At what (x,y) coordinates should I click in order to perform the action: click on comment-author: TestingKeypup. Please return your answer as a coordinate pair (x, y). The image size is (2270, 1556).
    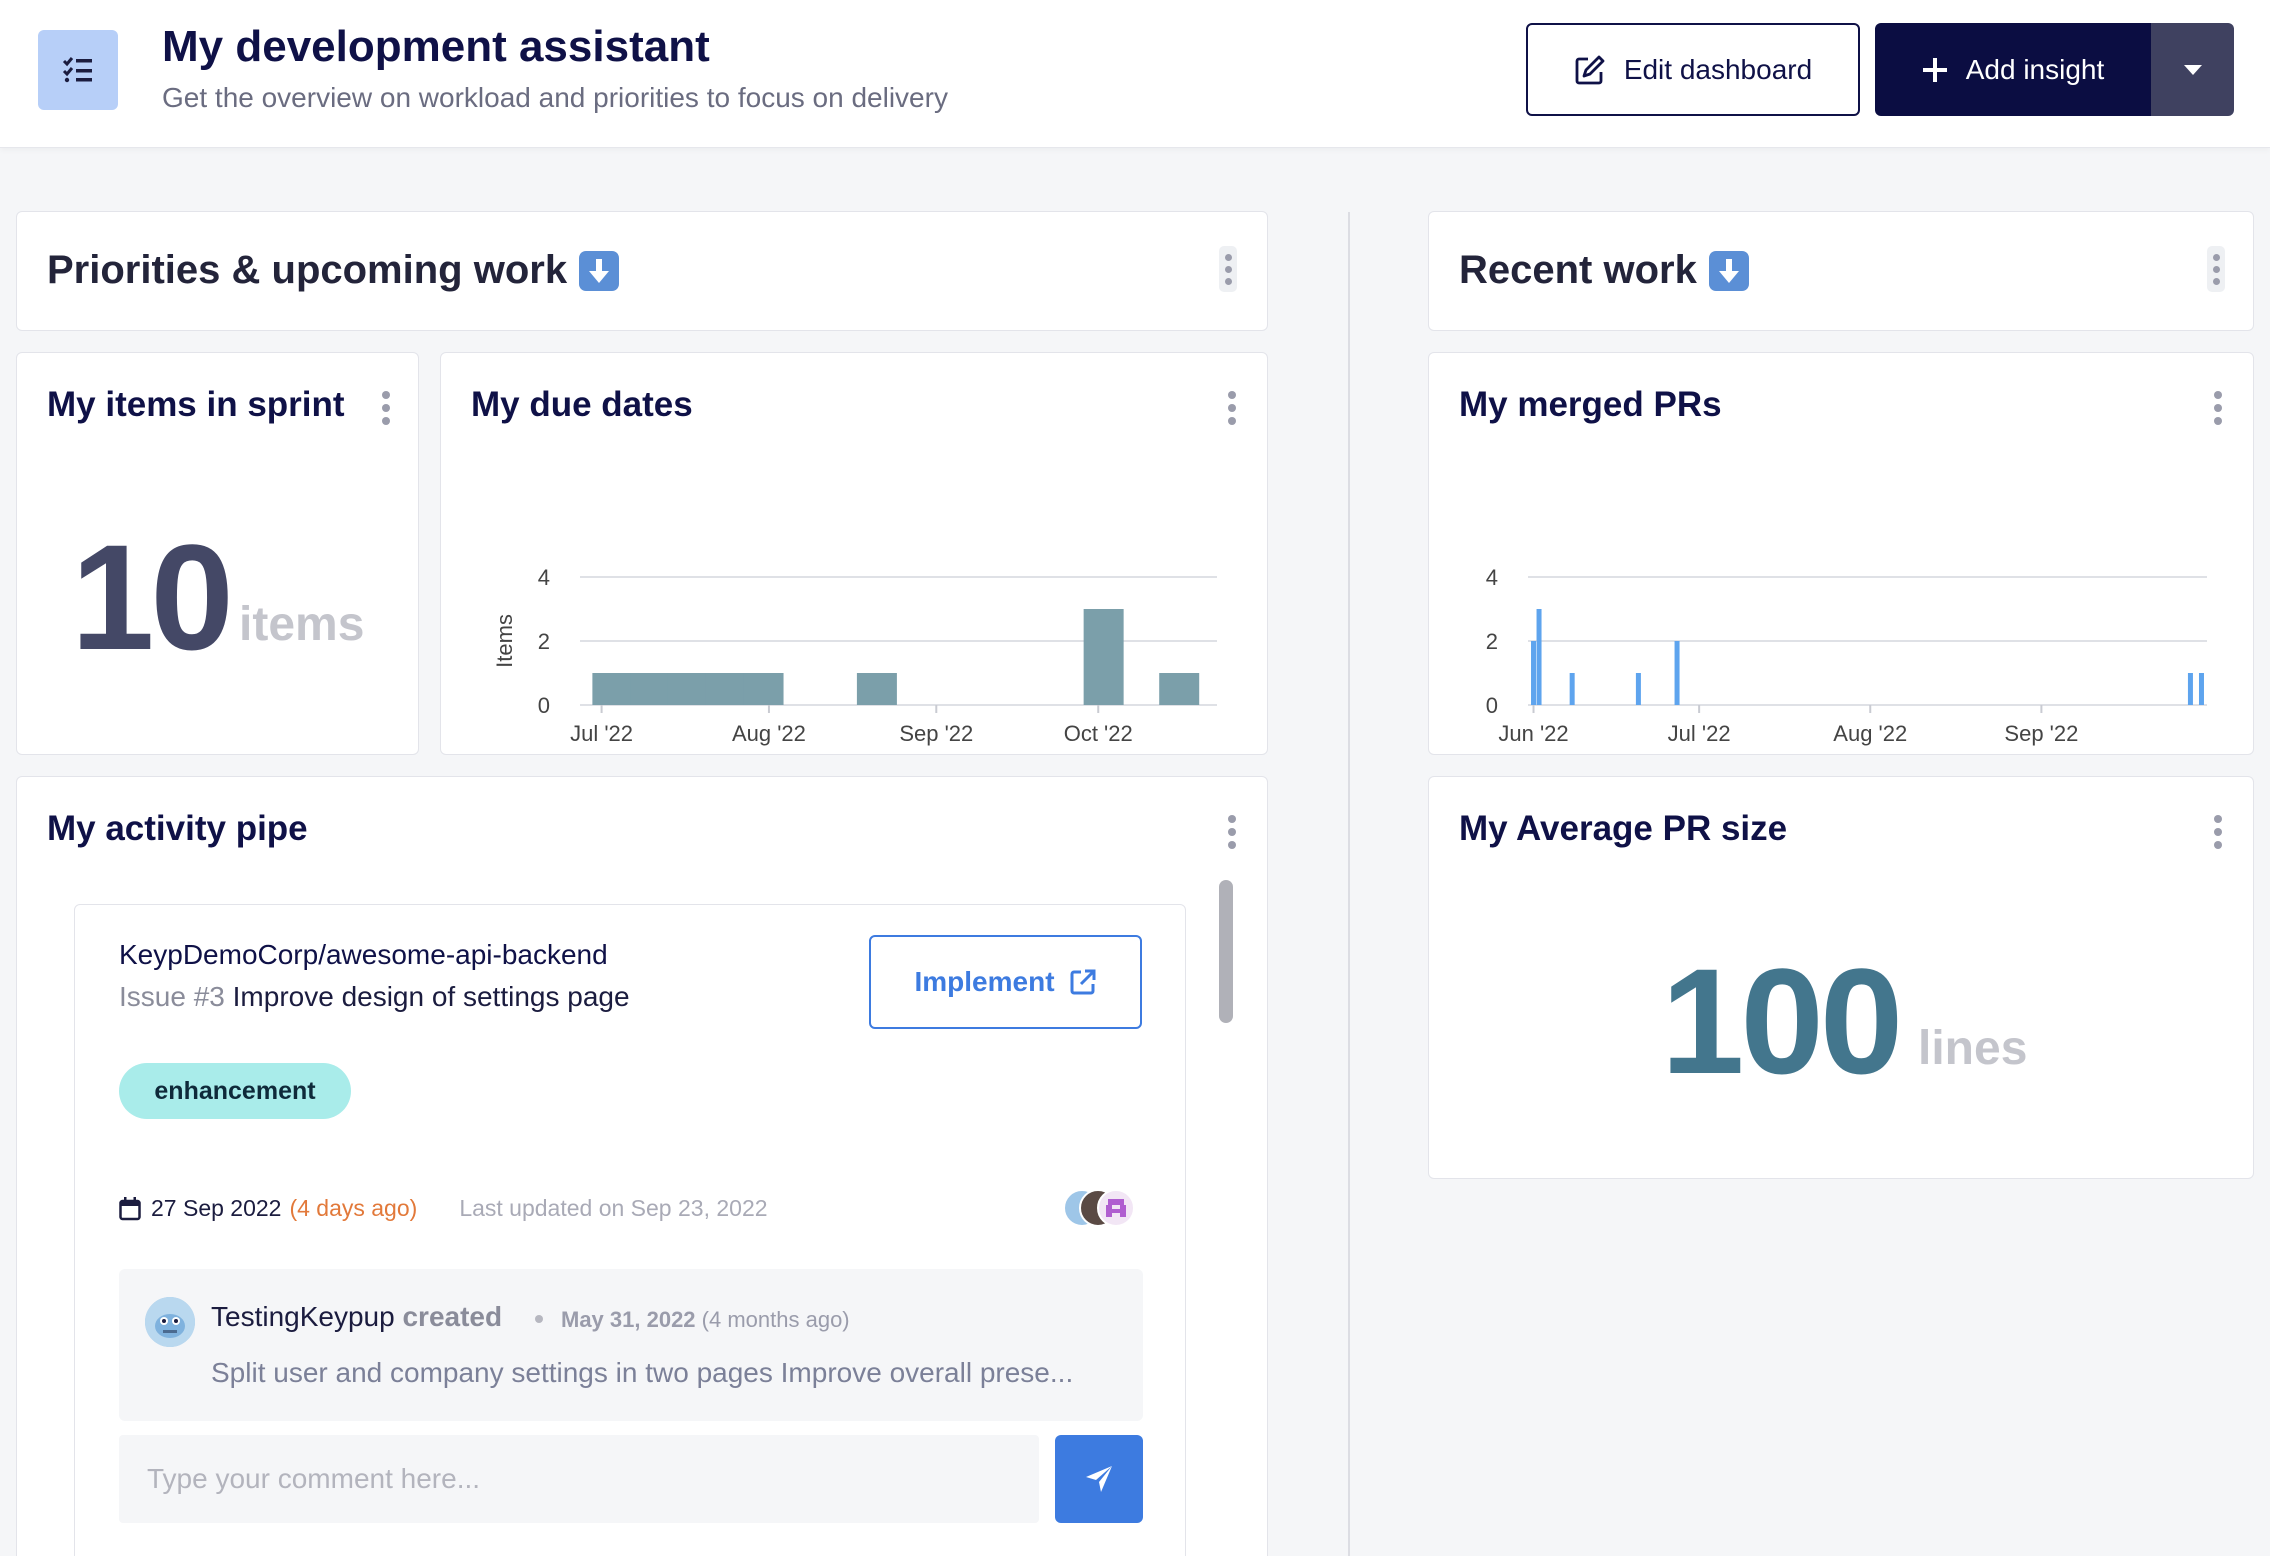
    Looking at the image, I should click on (303, 1316).